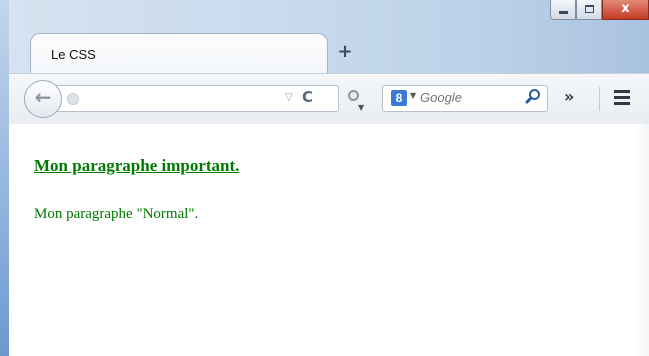  Describe the element at coordinates (4, 178) in the screenshot. I see `window-left-border` at that location.